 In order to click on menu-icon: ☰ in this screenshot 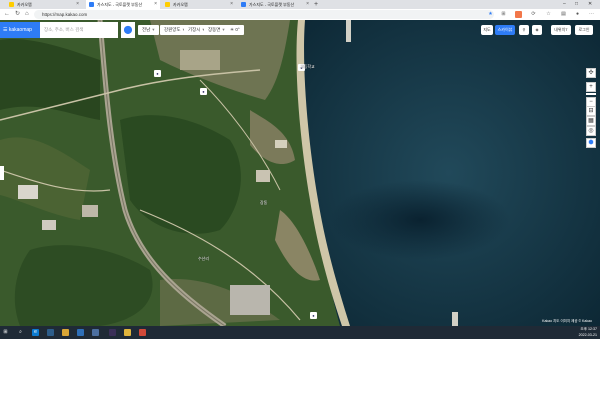, I will do `click(5, 30)`.